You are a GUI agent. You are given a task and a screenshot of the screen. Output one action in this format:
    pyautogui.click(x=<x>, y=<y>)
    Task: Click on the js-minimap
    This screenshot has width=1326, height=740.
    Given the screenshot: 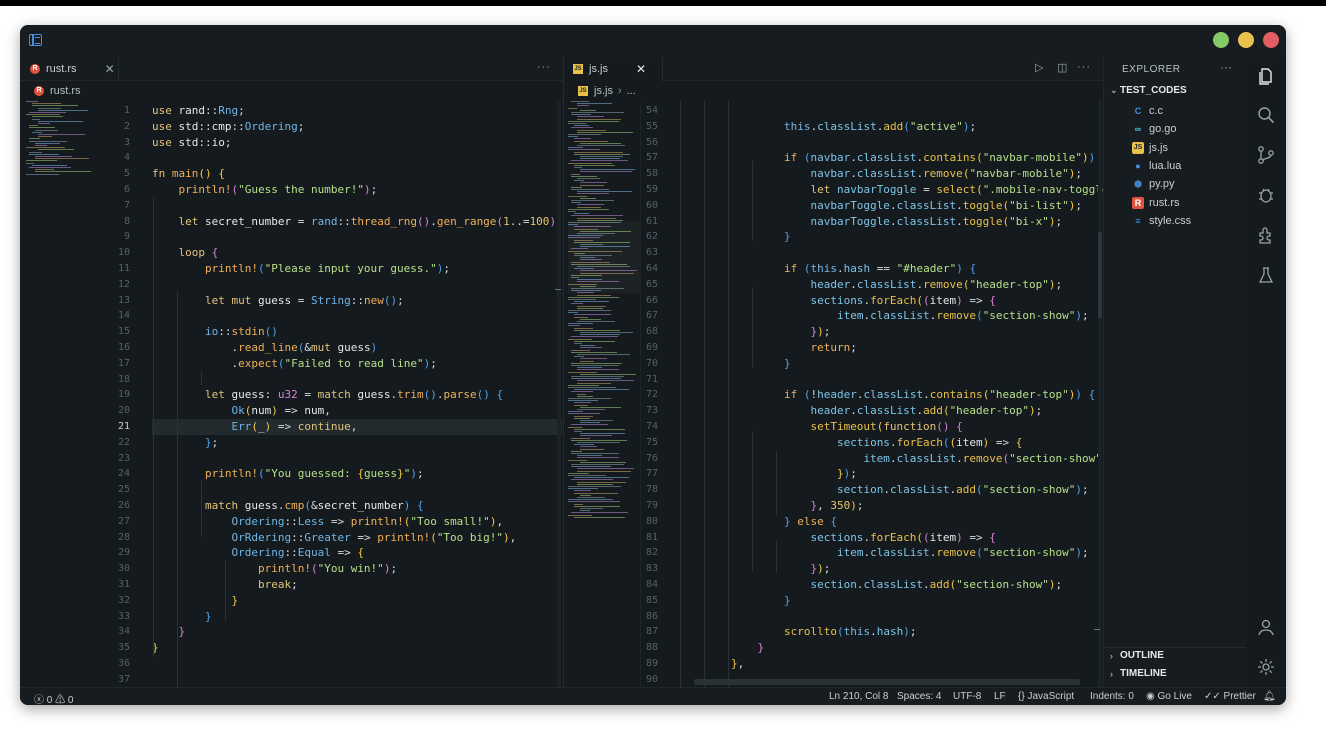 What is the action you would take?
    pyautogui.click(x=604, y=311)
    